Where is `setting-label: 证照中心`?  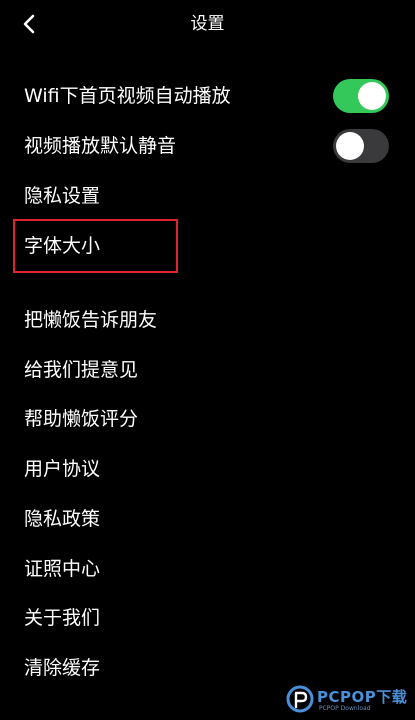
setting-label: 证照中心 is located at coordinates (62, 569).